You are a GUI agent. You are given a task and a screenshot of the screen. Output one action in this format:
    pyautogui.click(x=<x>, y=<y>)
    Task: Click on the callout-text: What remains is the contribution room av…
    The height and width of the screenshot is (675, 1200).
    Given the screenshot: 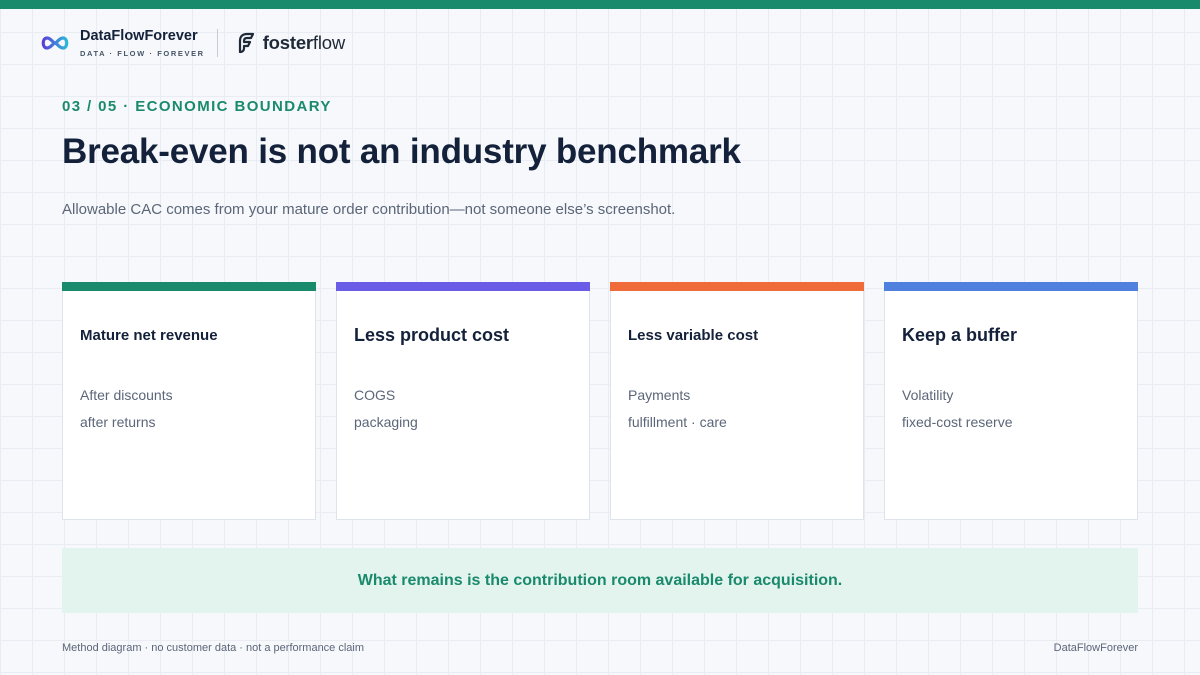 What is the action you would take?
    pyautogui.click(x=600, y=580)
    